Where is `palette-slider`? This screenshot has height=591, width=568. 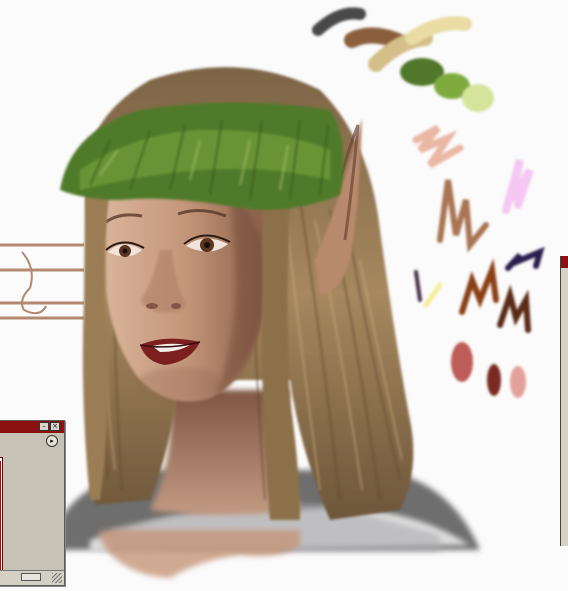 palette-slider is located at coordinates (31, 577).